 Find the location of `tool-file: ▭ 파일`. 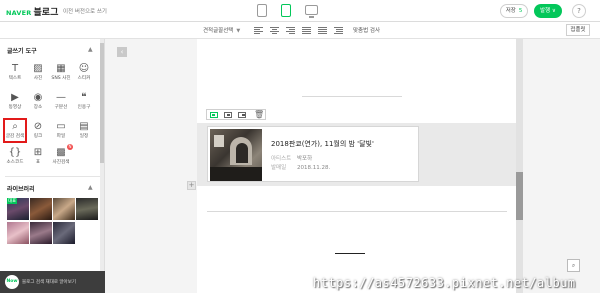

tool-file: ▭ 파일 is located at coordinates (61, 131).